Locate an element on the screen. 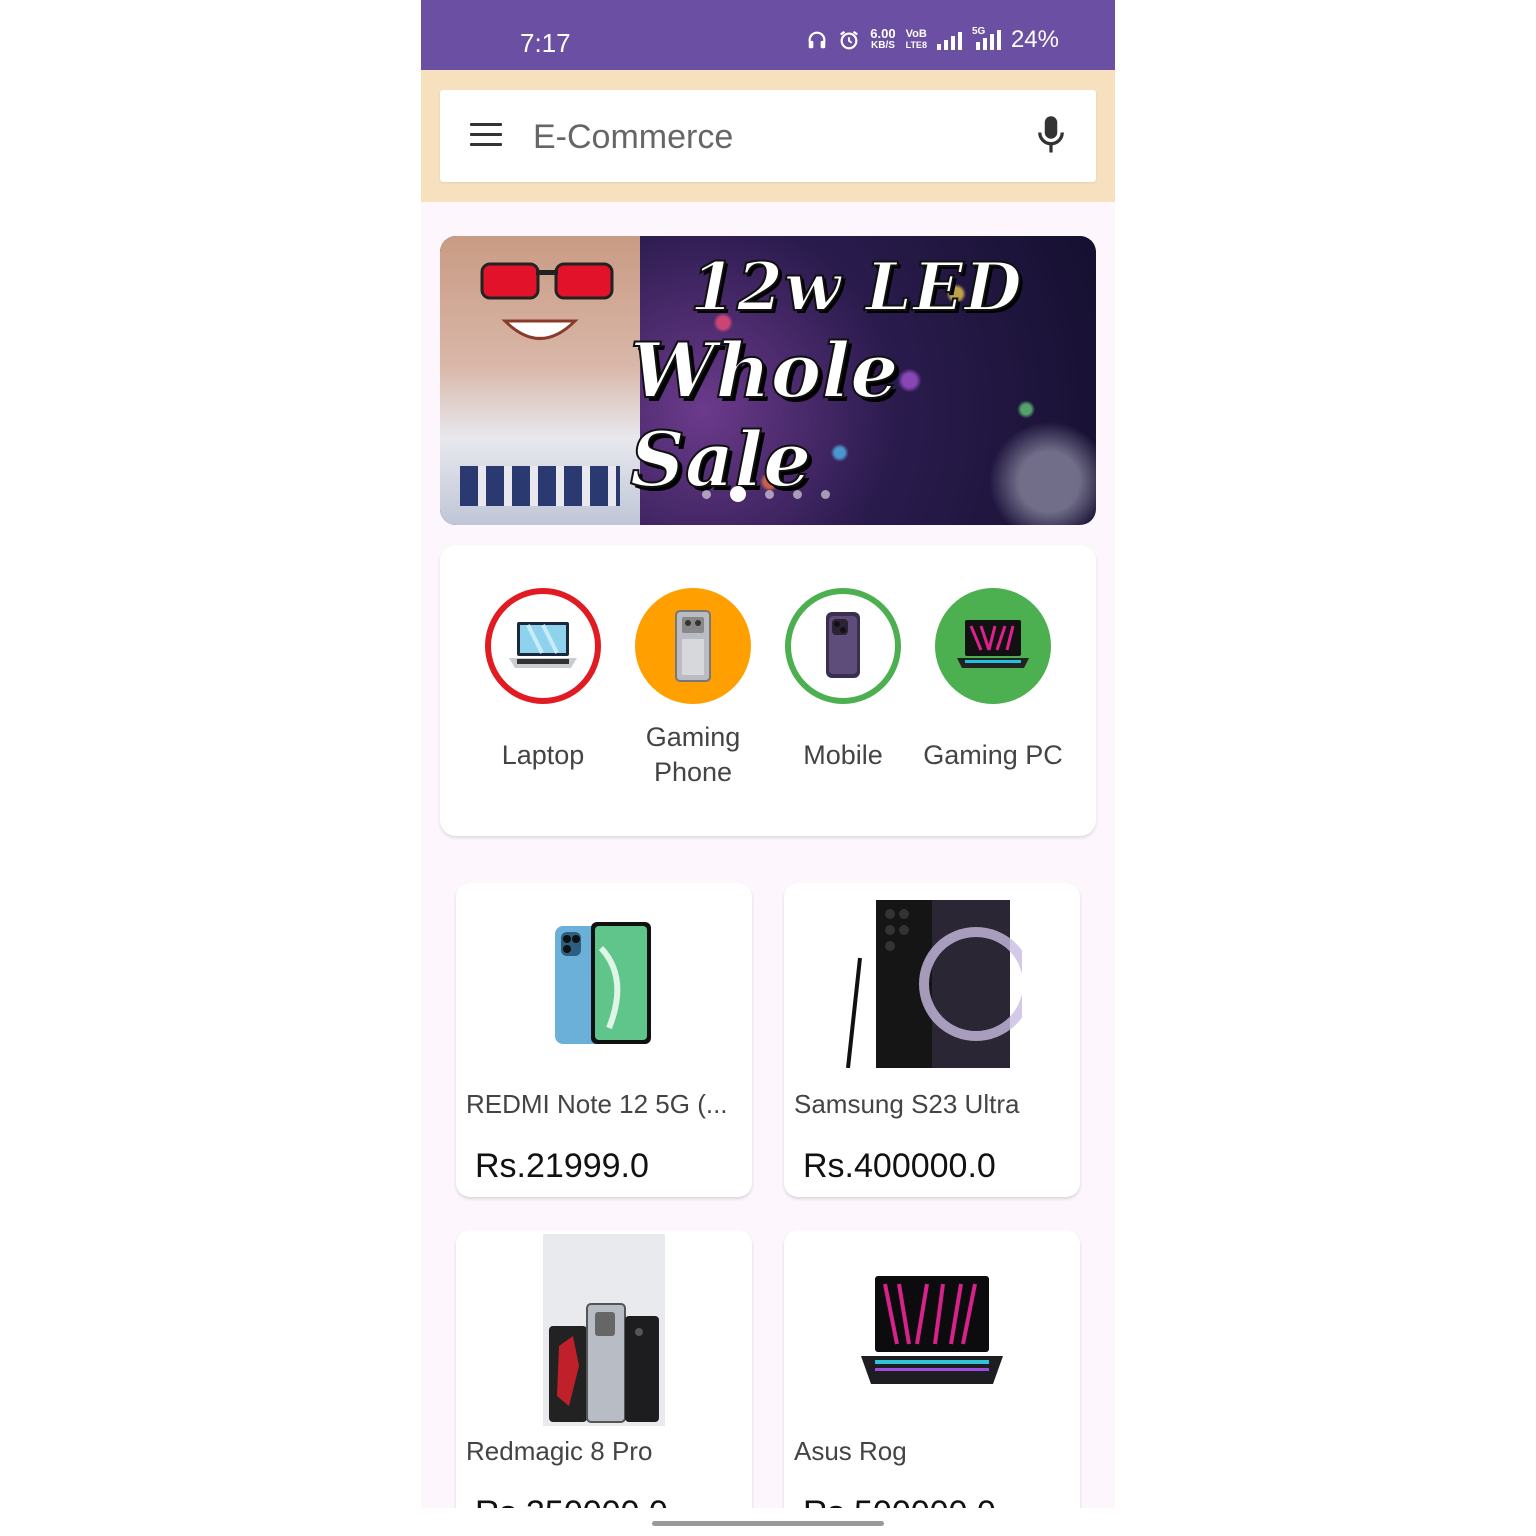 The height and width of the screenshot is (1536, 1536). headphones-icon is located at coordinates (817, 40).